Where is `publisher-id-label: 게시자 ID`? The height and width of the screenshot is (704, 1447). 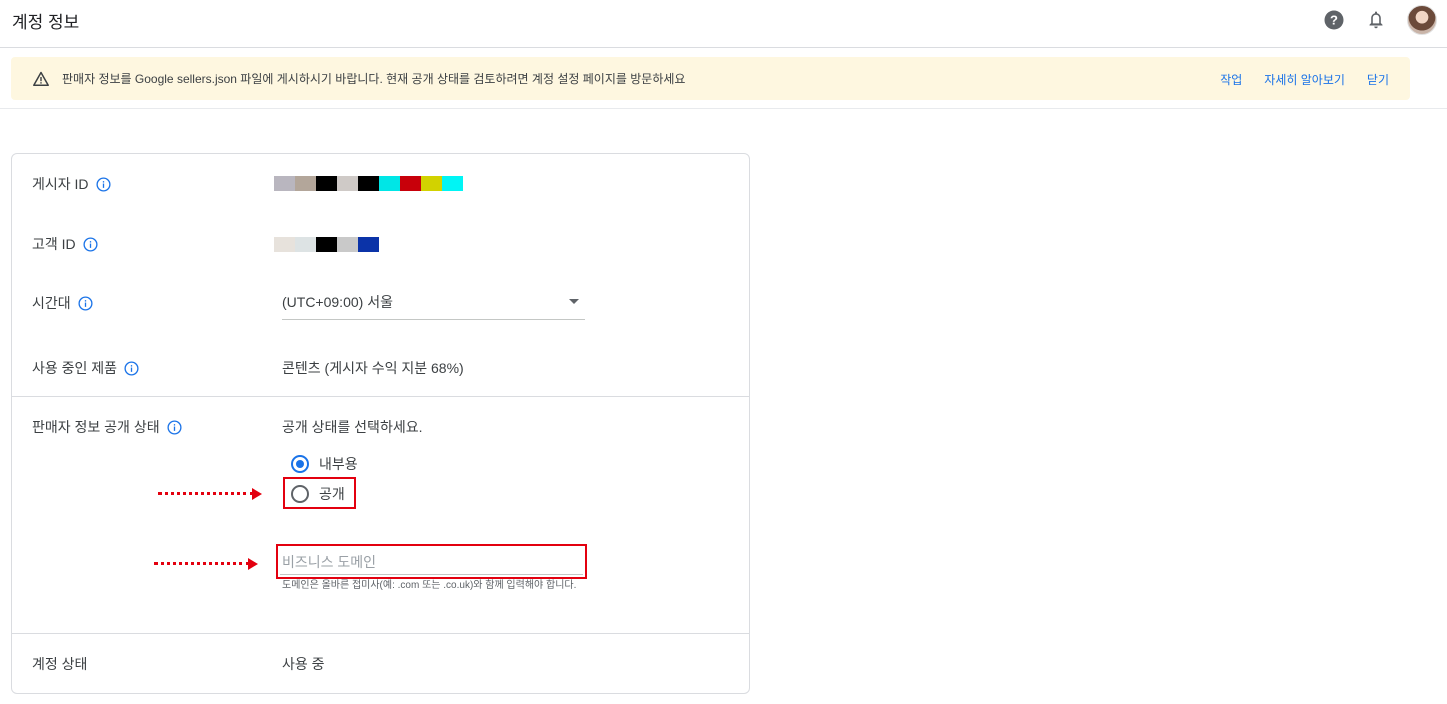 publisher-id-label: 게시자 ID is located at coordinates (60, 184).